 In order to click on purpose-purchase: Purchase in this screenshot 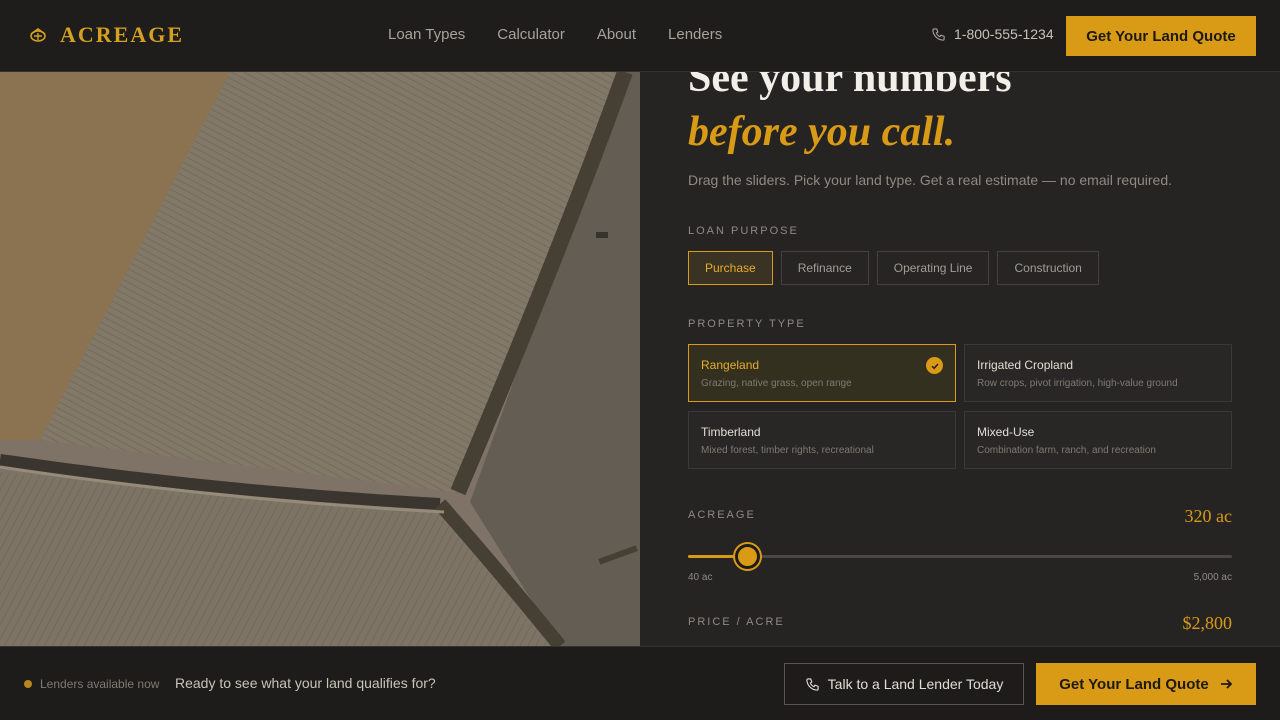, I will do `click(730, 268)`.